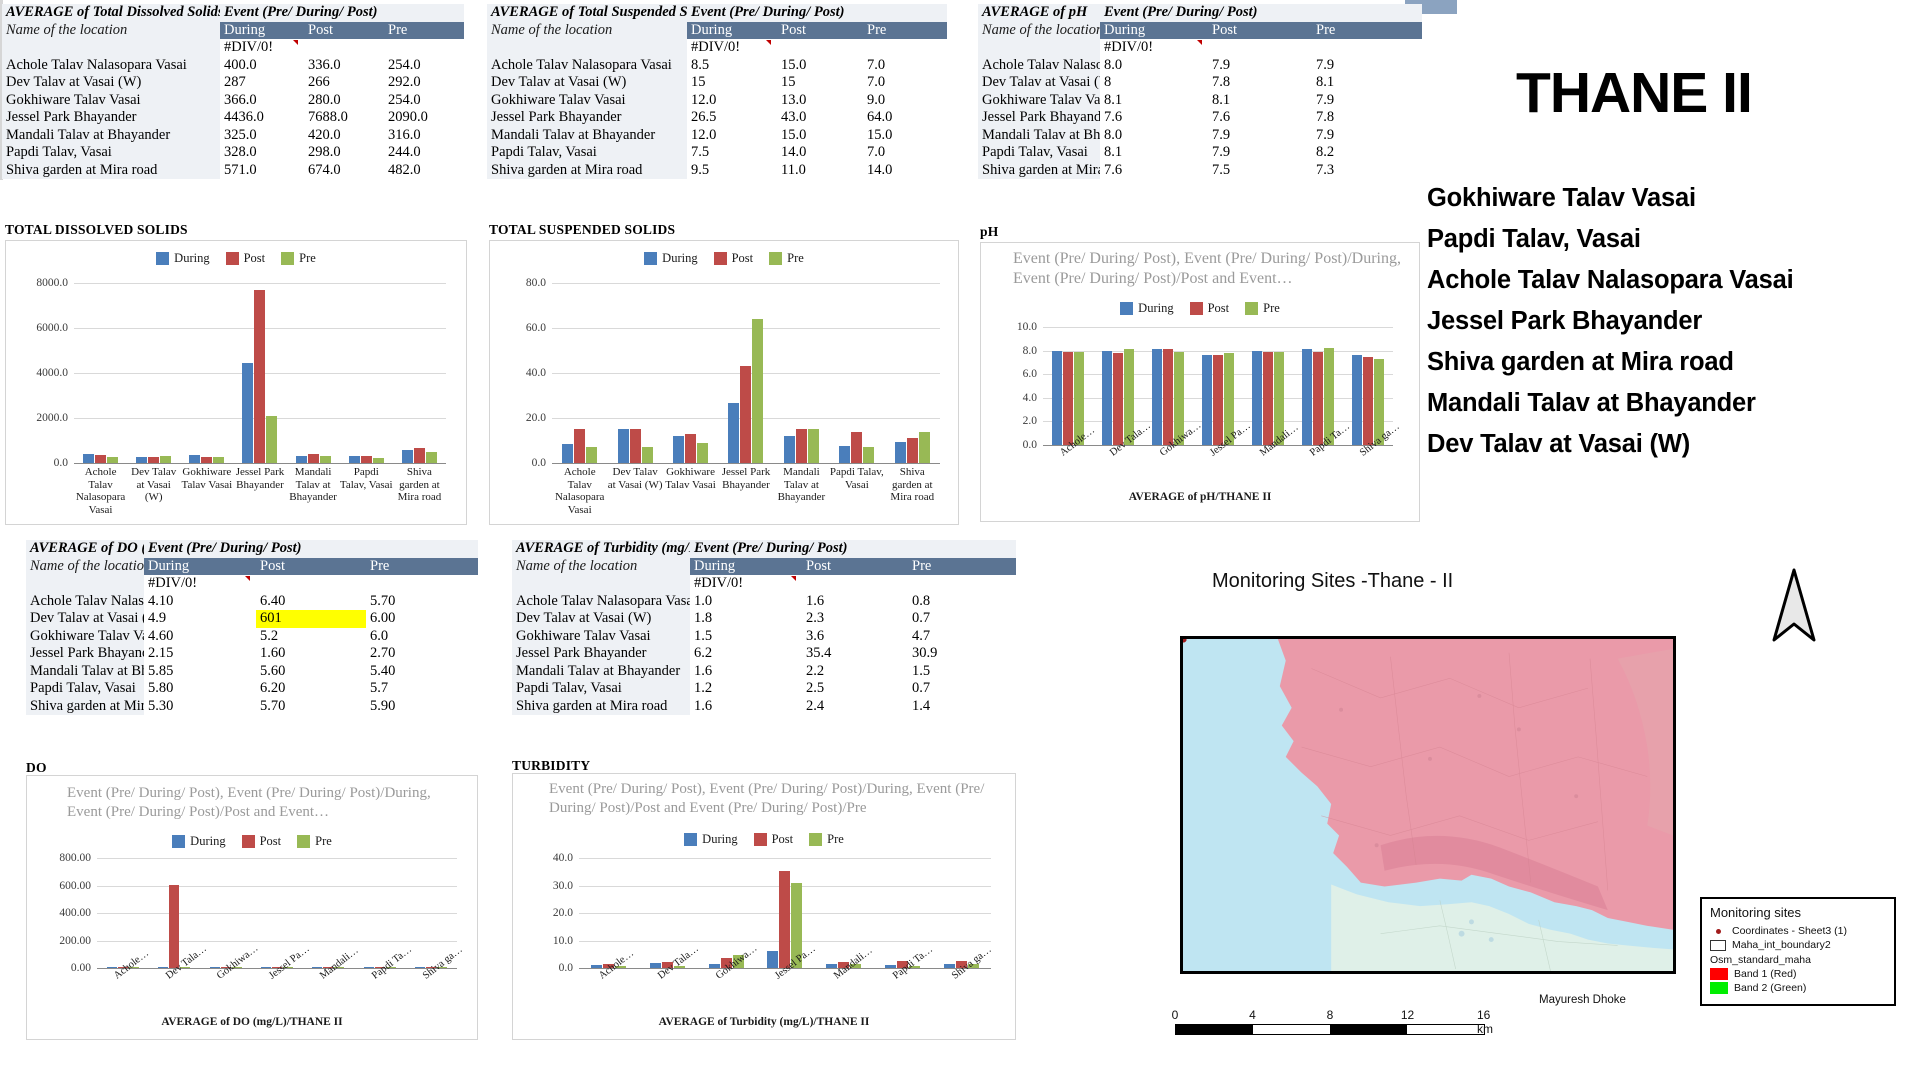  I want to click on cell-pre: 5.90, so click(422, 707).